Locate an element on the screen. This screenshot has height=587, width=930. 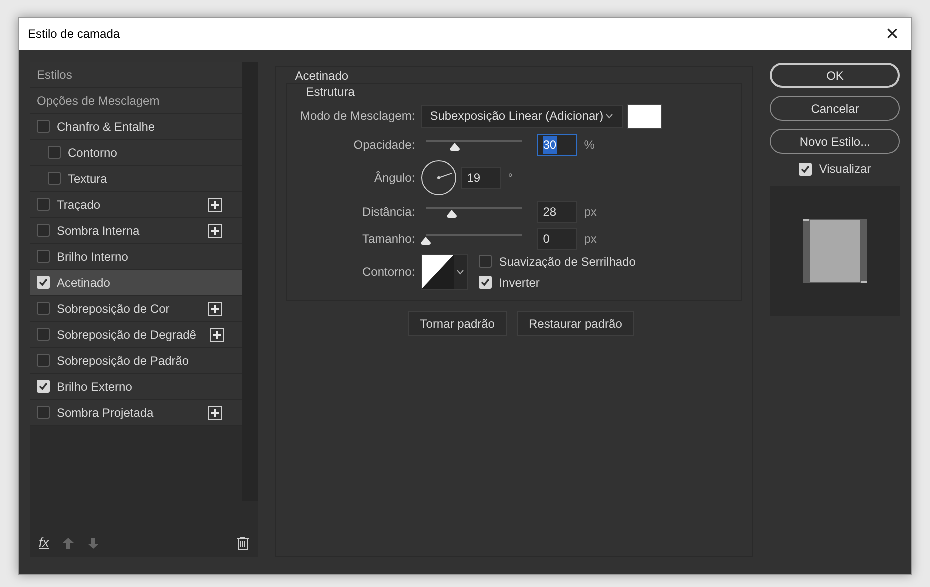
style-list-item: Sombra Interna is located at coordinates (136, 231).